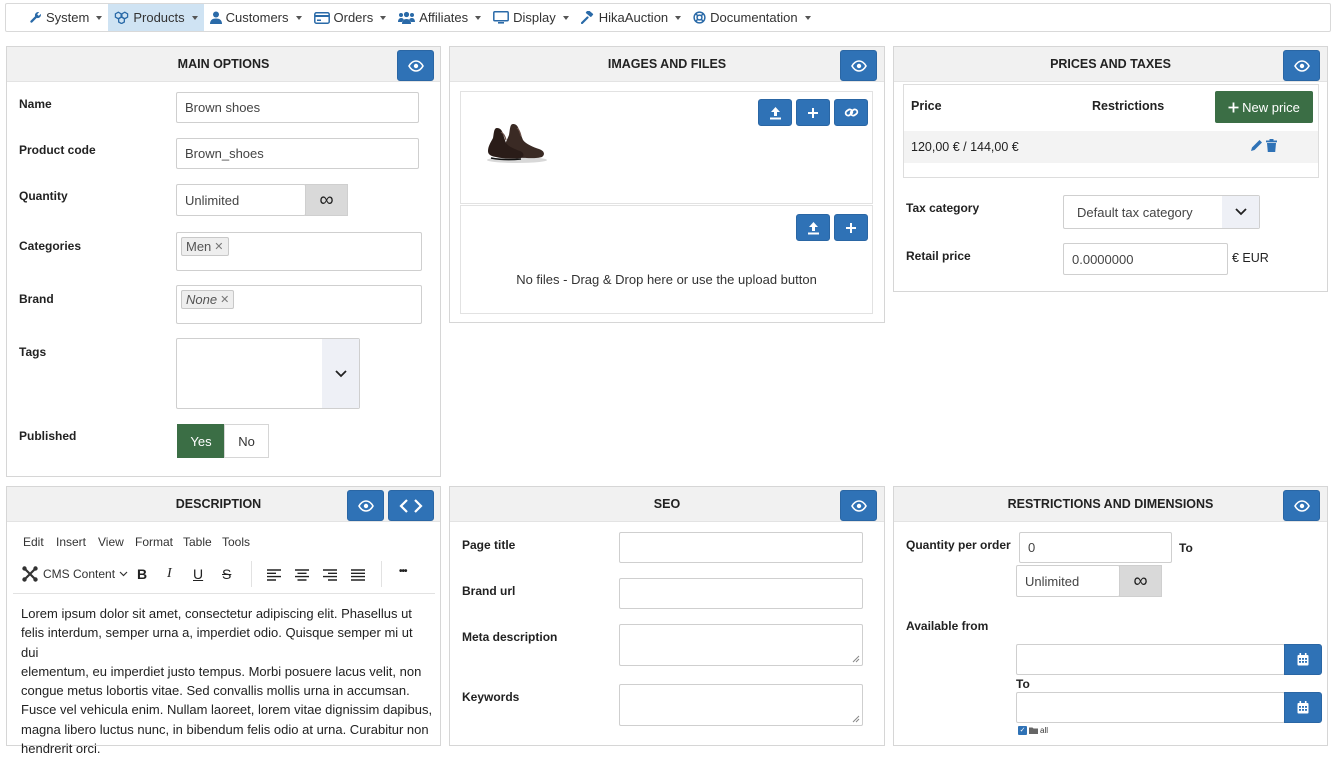  Describe the element at coordinates (403, 571) in the screenshot. I see `more-options-button: •••` at that location.